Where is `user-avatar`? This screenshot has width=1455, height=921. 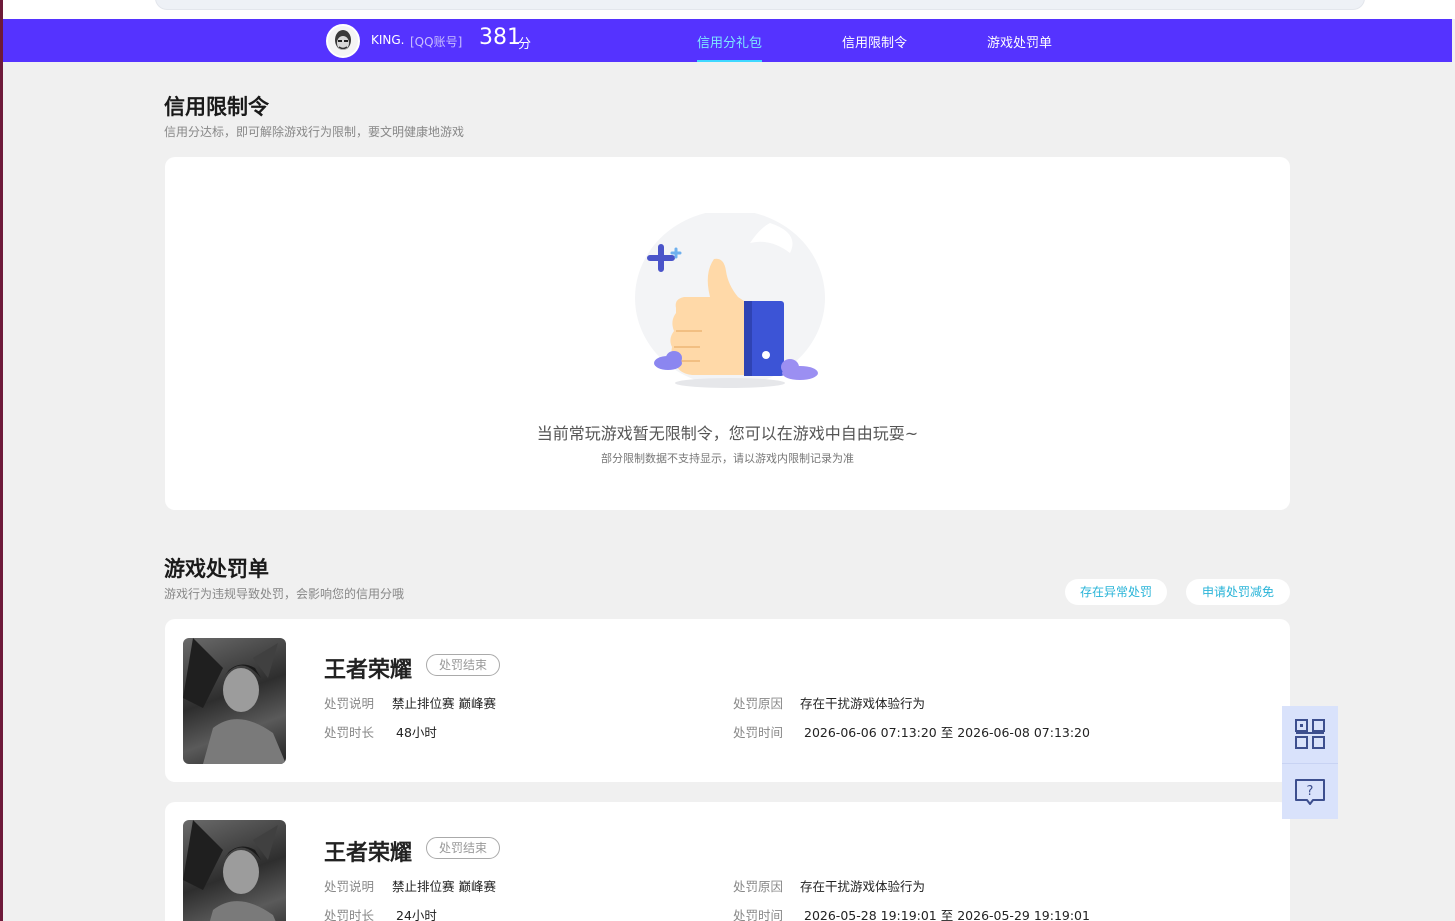
user-avatar is located at coordinates (343, 41).